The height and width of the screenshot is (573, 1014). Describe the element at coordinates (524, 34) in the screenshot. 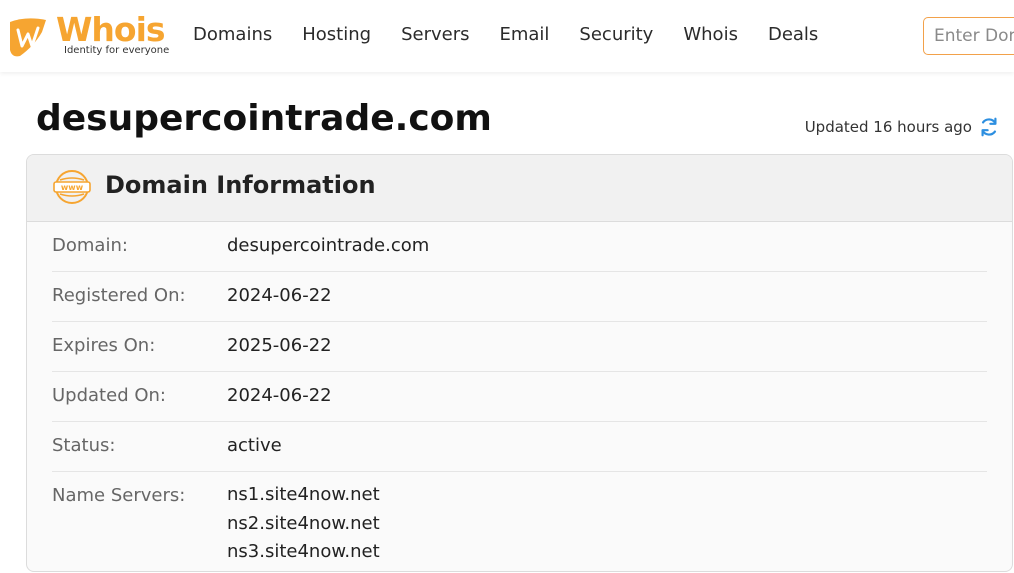

I see `nav-email: Email` at that location.